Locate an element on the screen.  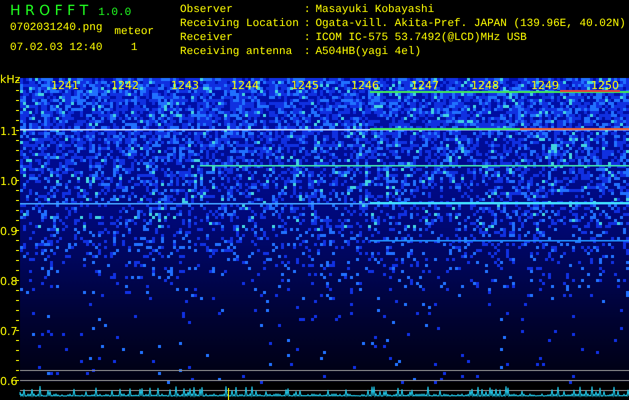
time-marker is located at coordinates (228, 394).